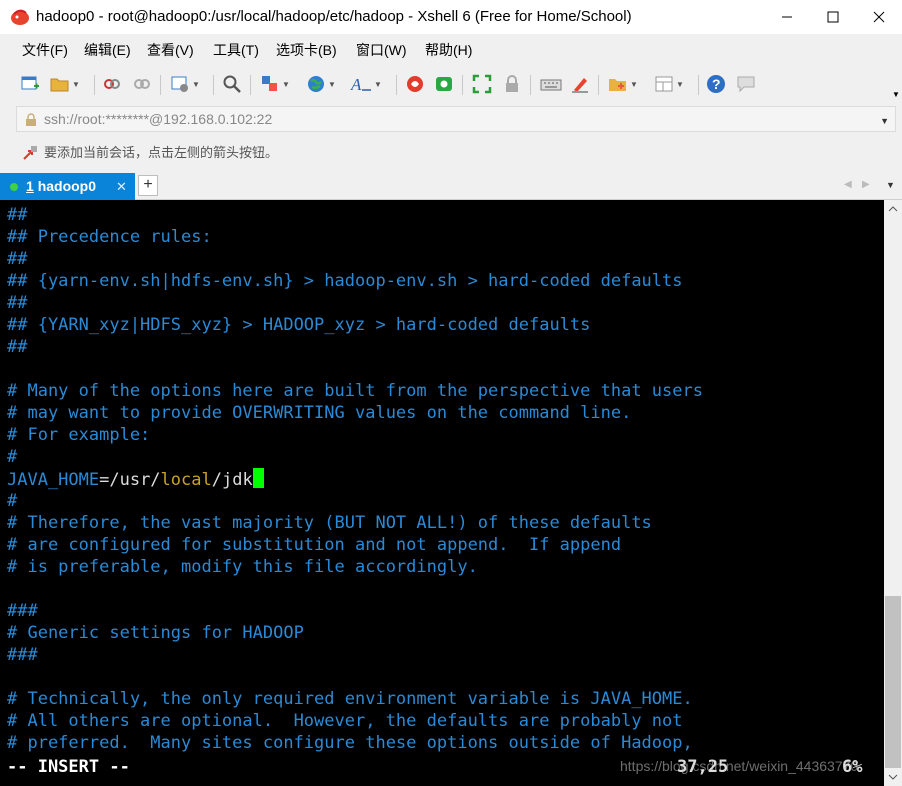 The image size is (902, 786). I want to click on terminal-text: ## Precedence rules:, so click(109, 237).